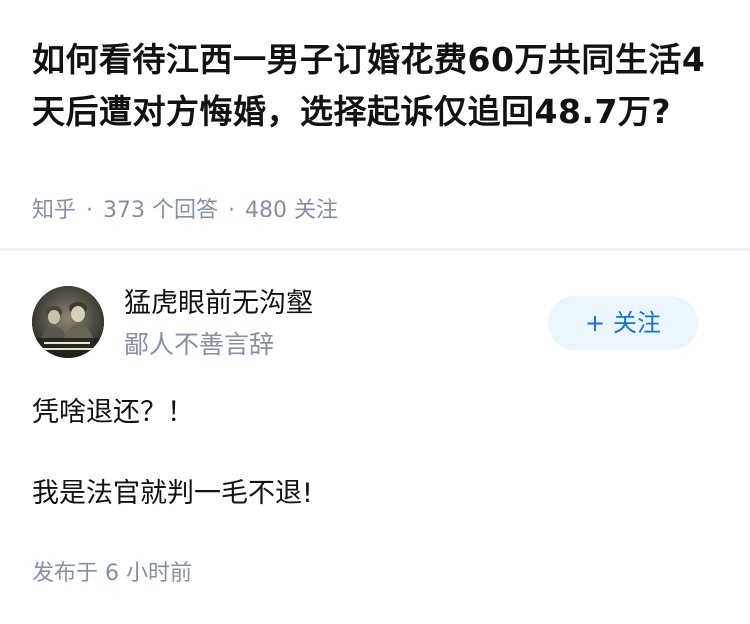 The height and width of the screenshot is (624, 750). I want to click on follow-button-label: 关注, so click(637, 323).